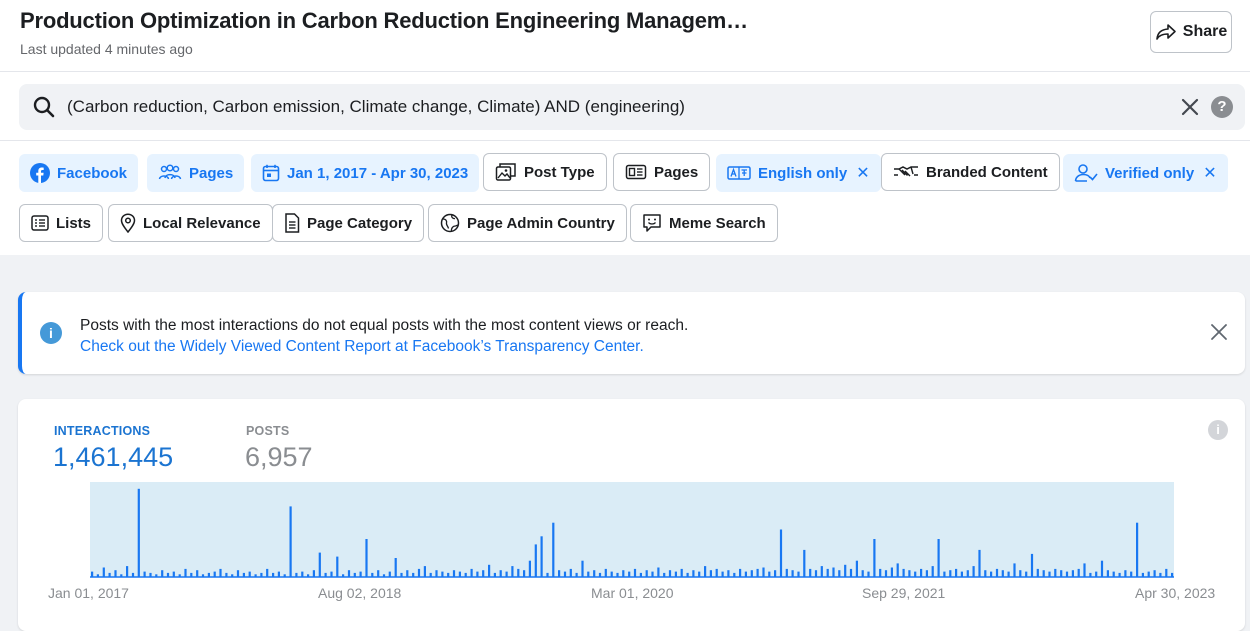 The height and width of the screenshot is (631, 1250). Describe the element at coordinates (662, 172) in the screenshot. I see `filter-chip-pages: Pages` at that location.